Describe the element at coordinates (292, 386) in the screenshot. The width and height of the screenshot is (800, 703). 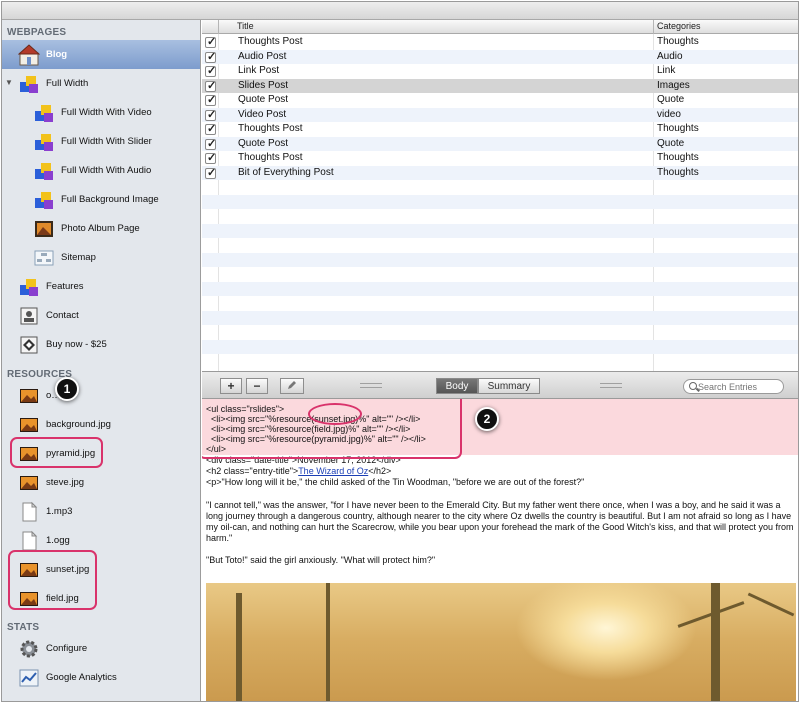
I see `edit-entry-button` at that location.